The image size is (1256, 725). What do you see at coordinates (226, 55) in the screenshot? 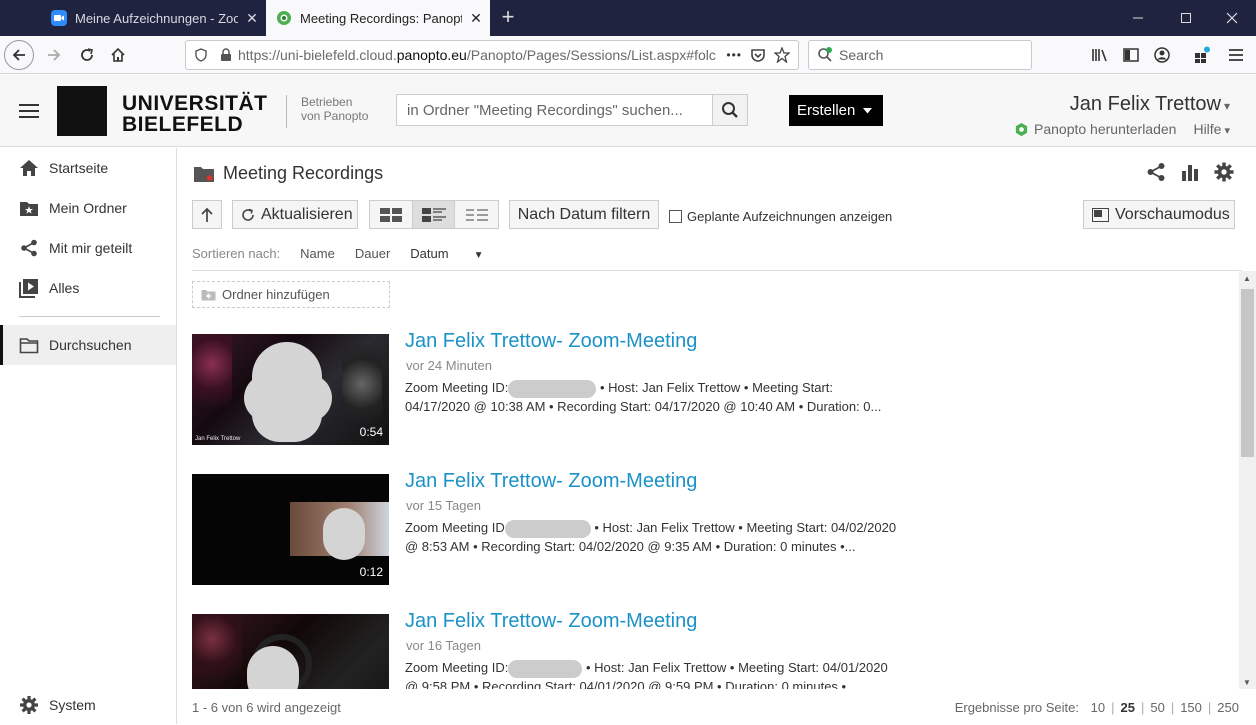
I see `lock-icon` at bounding box center [226, 55].